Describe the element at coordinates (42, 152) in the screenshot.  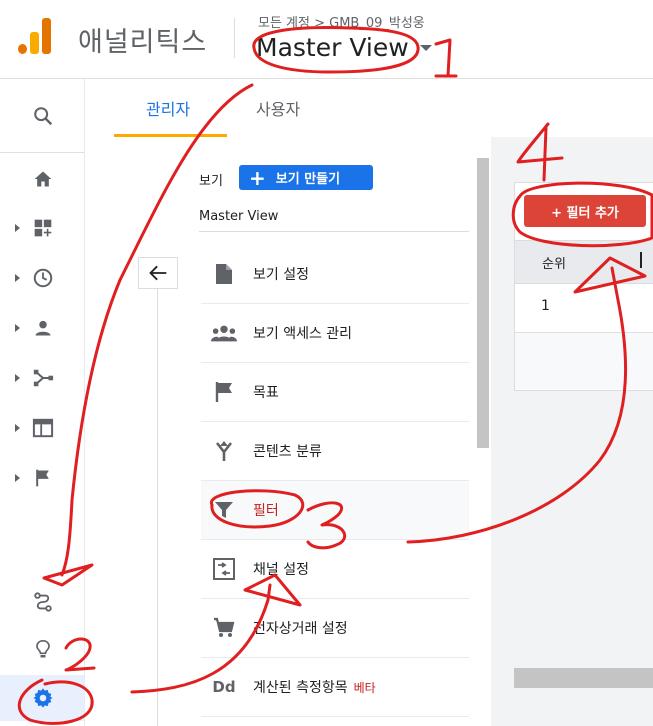
I see `rail-divider` at that location.